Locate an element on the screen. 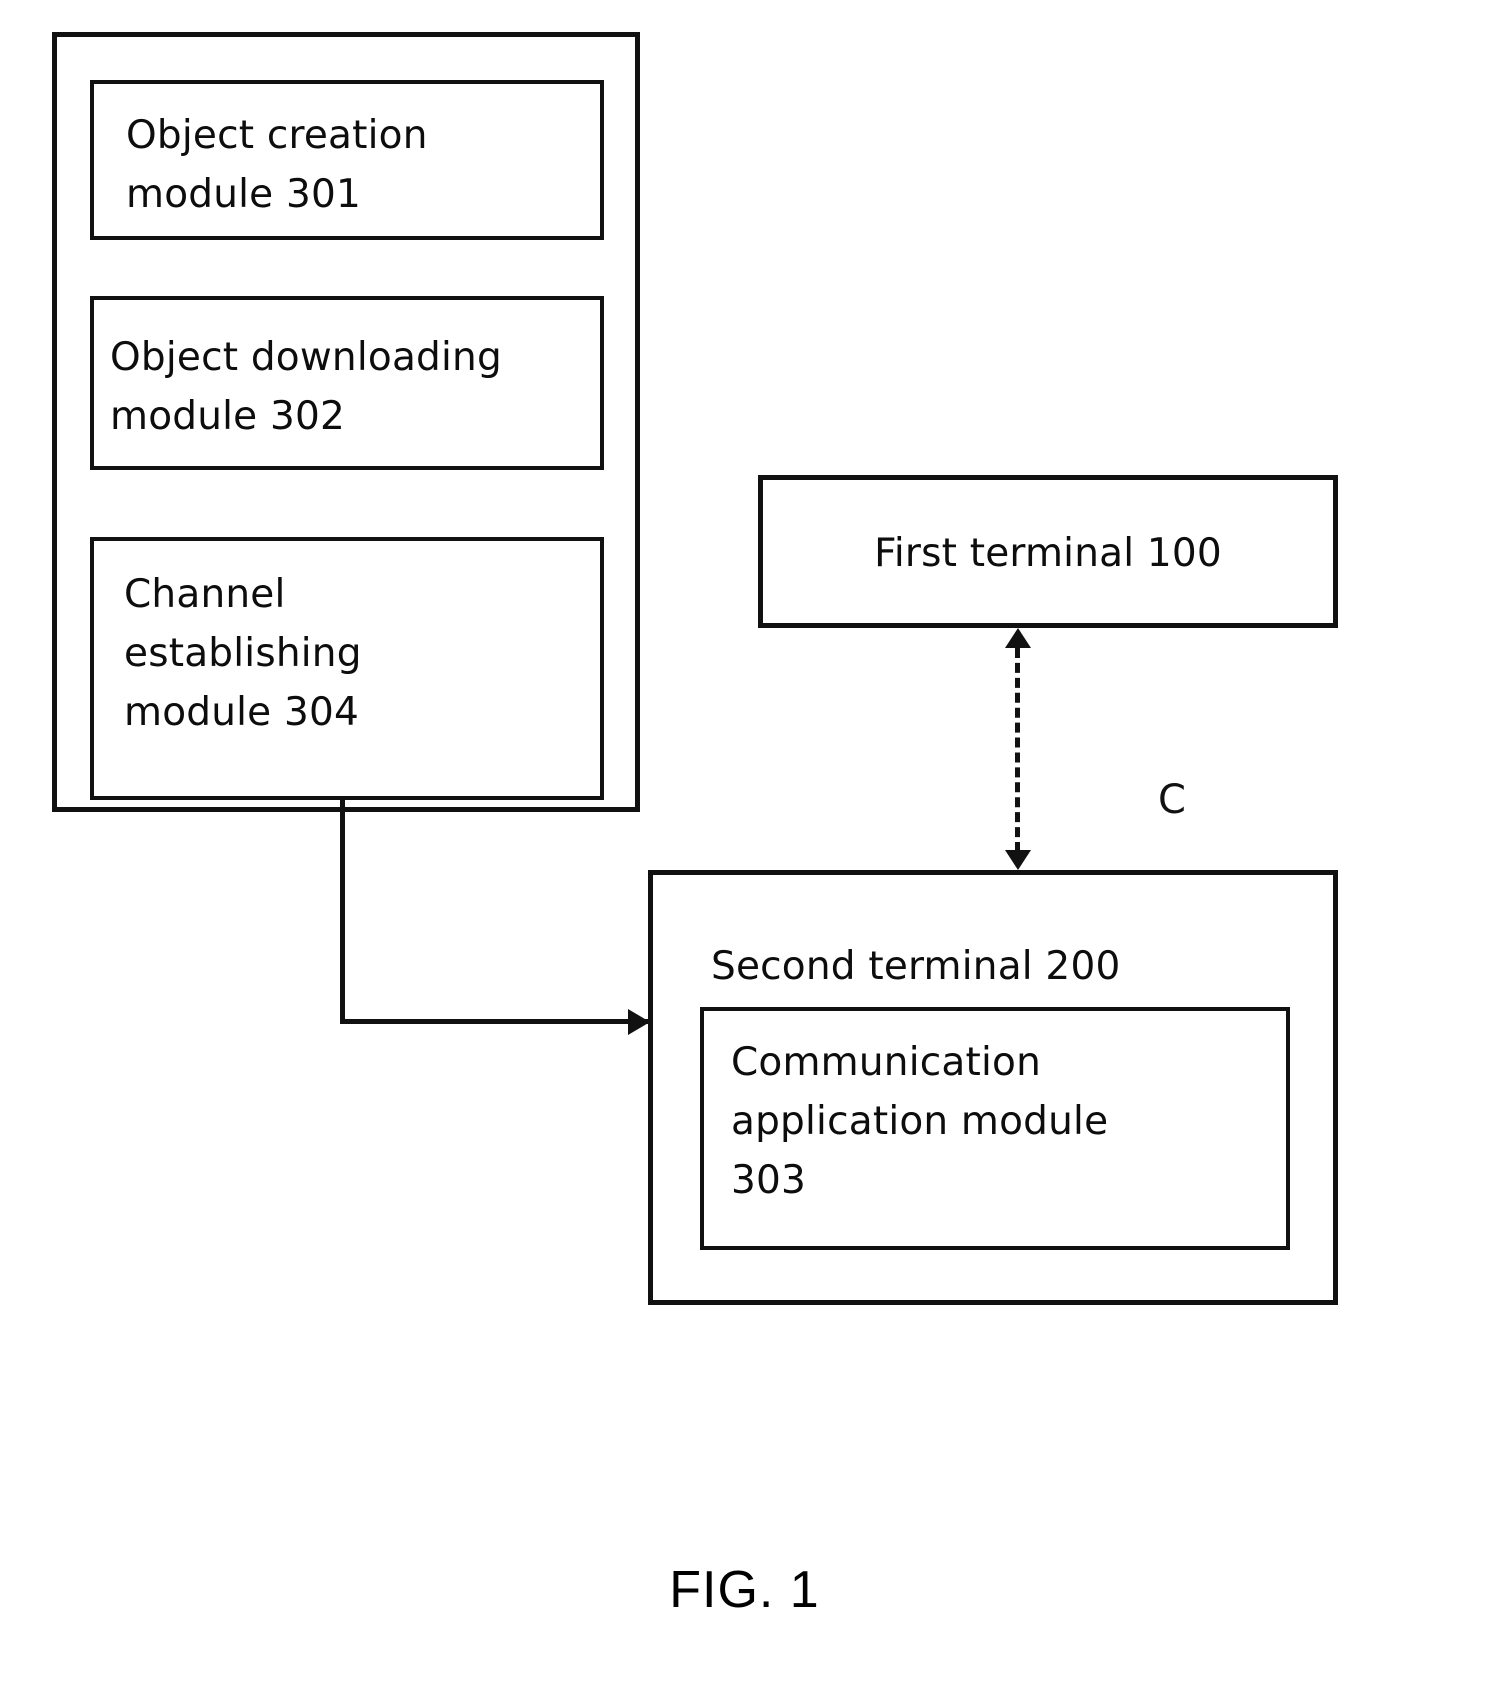 This screenshot has width=1489, height=1685. connector-arrowhead-icon is located at coordinates (639, 1022).